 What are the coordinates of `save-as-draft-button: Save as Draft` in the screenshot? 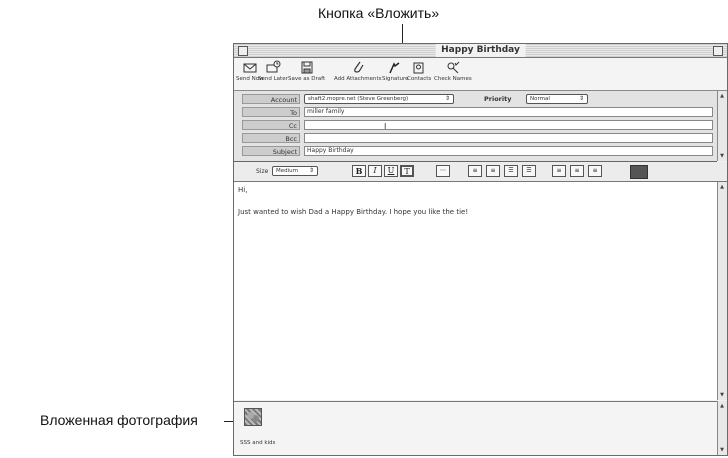 It's located at (306, 71).